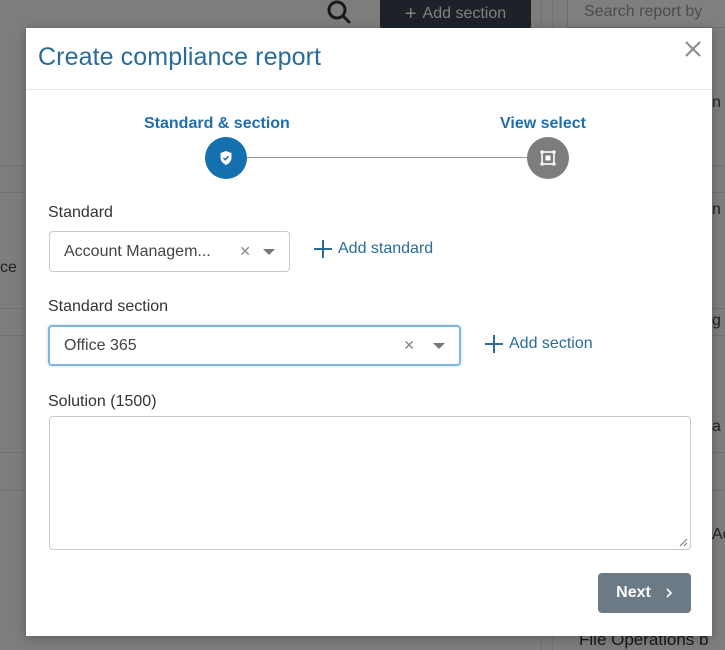 The image size is (725, 650). What do you see at coordinates (386, 248) in the screenshot?
I see `add-standard-label: Add standard` at bounding box center [386, 248].